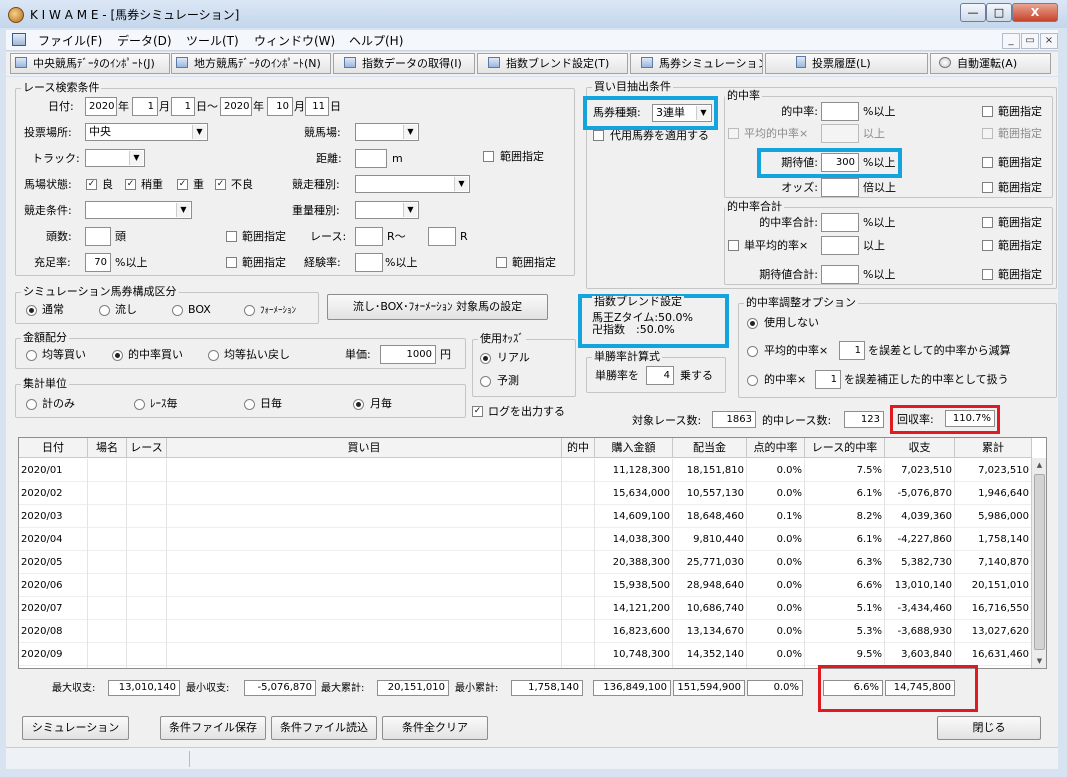 This screenshot has width=1067, height=777. What do you see at coordinates (973, 12) in the screenshot?
I see `minimize-button: —` at bounding box center [973, 12].